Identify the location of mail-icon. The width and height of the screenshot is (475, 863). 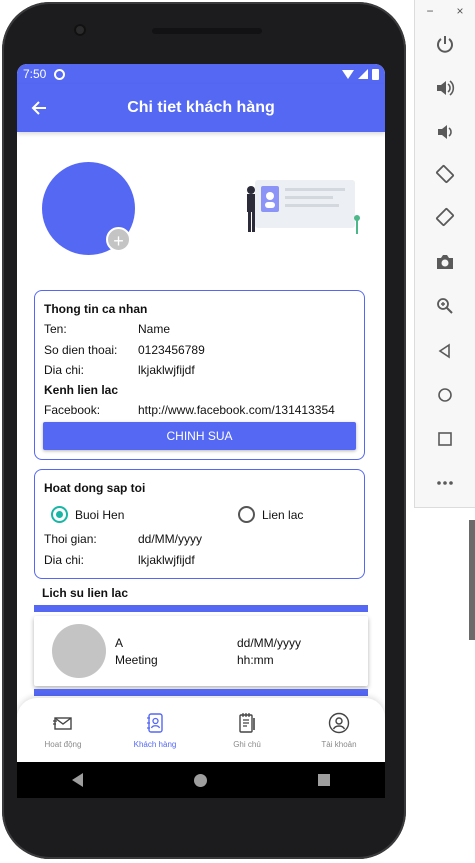
(62, 723).